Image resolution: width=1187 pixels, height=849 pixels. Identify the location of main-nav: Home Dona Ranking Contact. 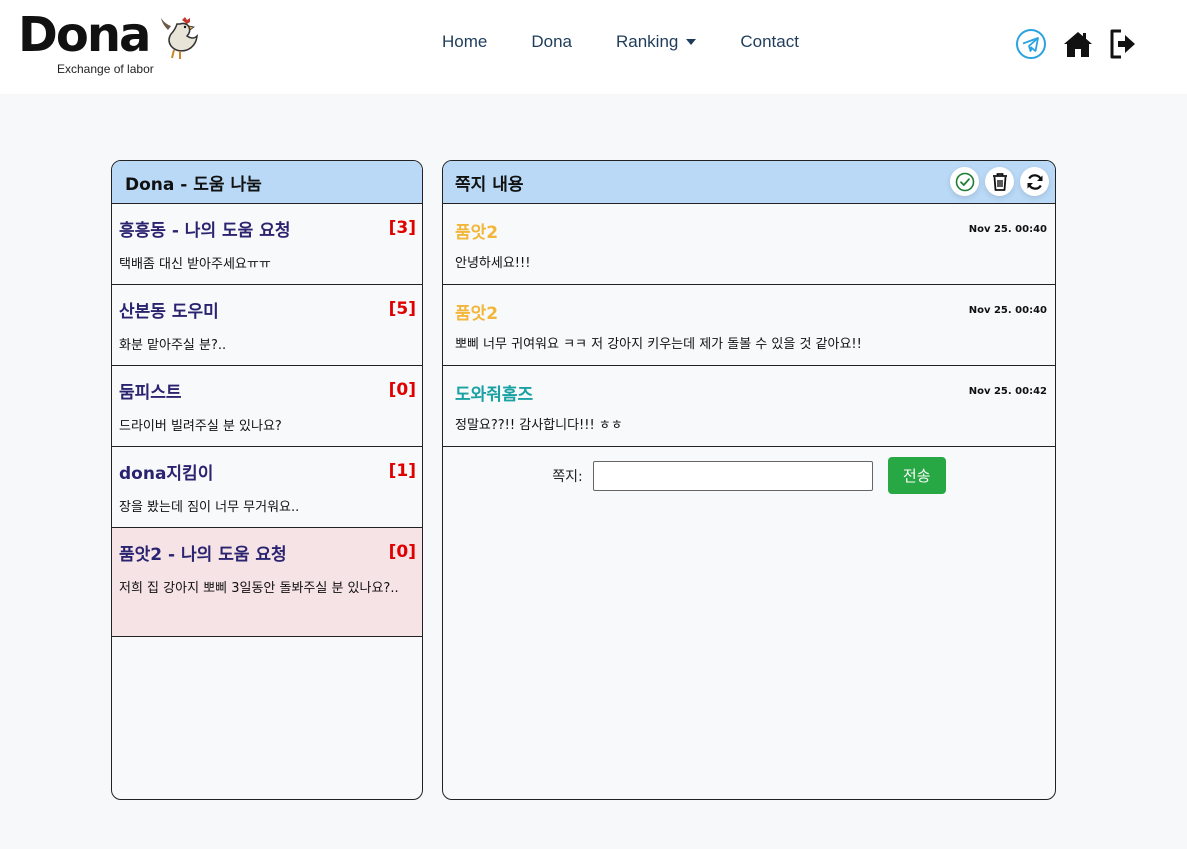
(620, 42).